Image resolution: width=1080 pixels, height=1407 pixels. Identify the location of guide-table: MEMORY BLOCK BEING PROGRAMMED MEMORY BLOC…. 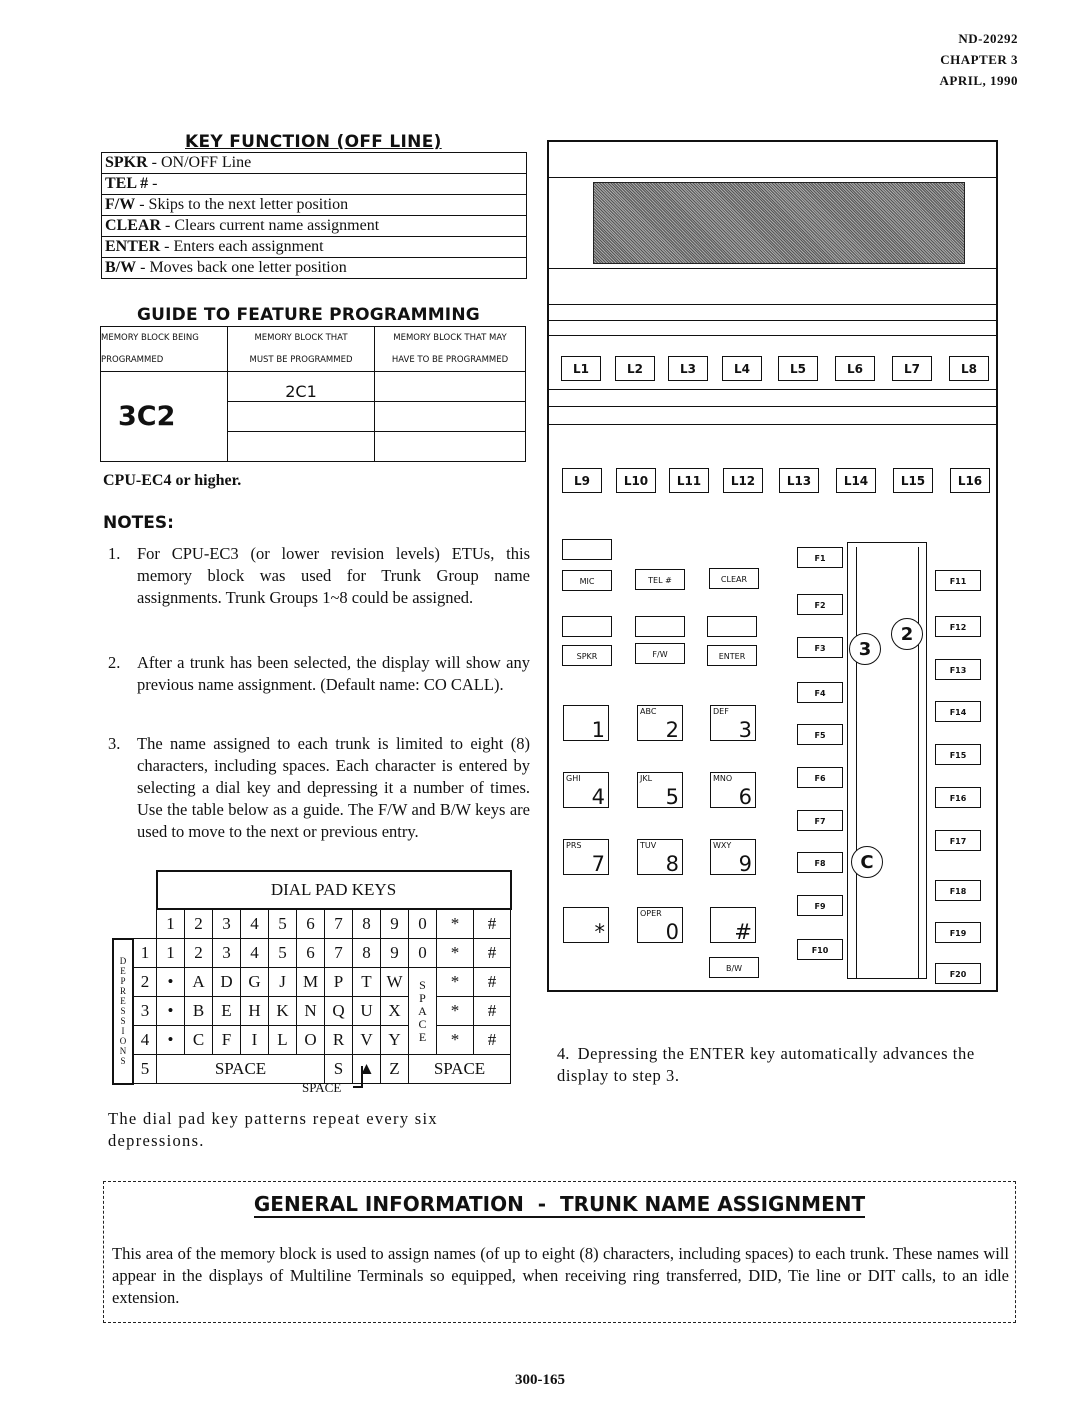
(313, 394).